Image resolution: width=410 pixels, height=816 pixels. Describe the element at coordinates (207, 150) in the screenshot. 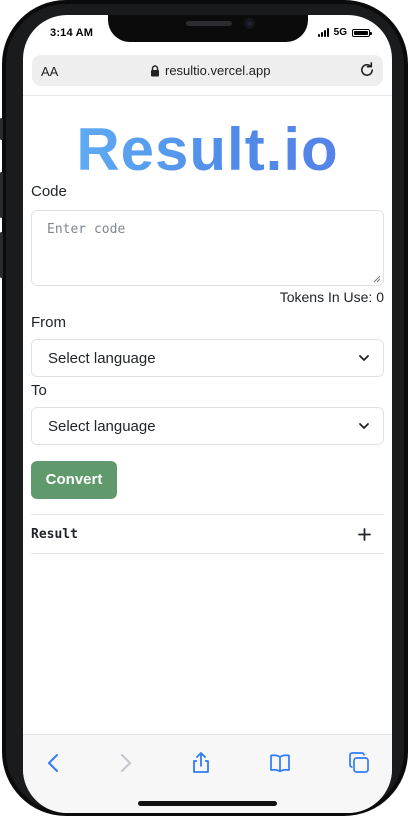

I see `app-logo: Result.io` at that location.